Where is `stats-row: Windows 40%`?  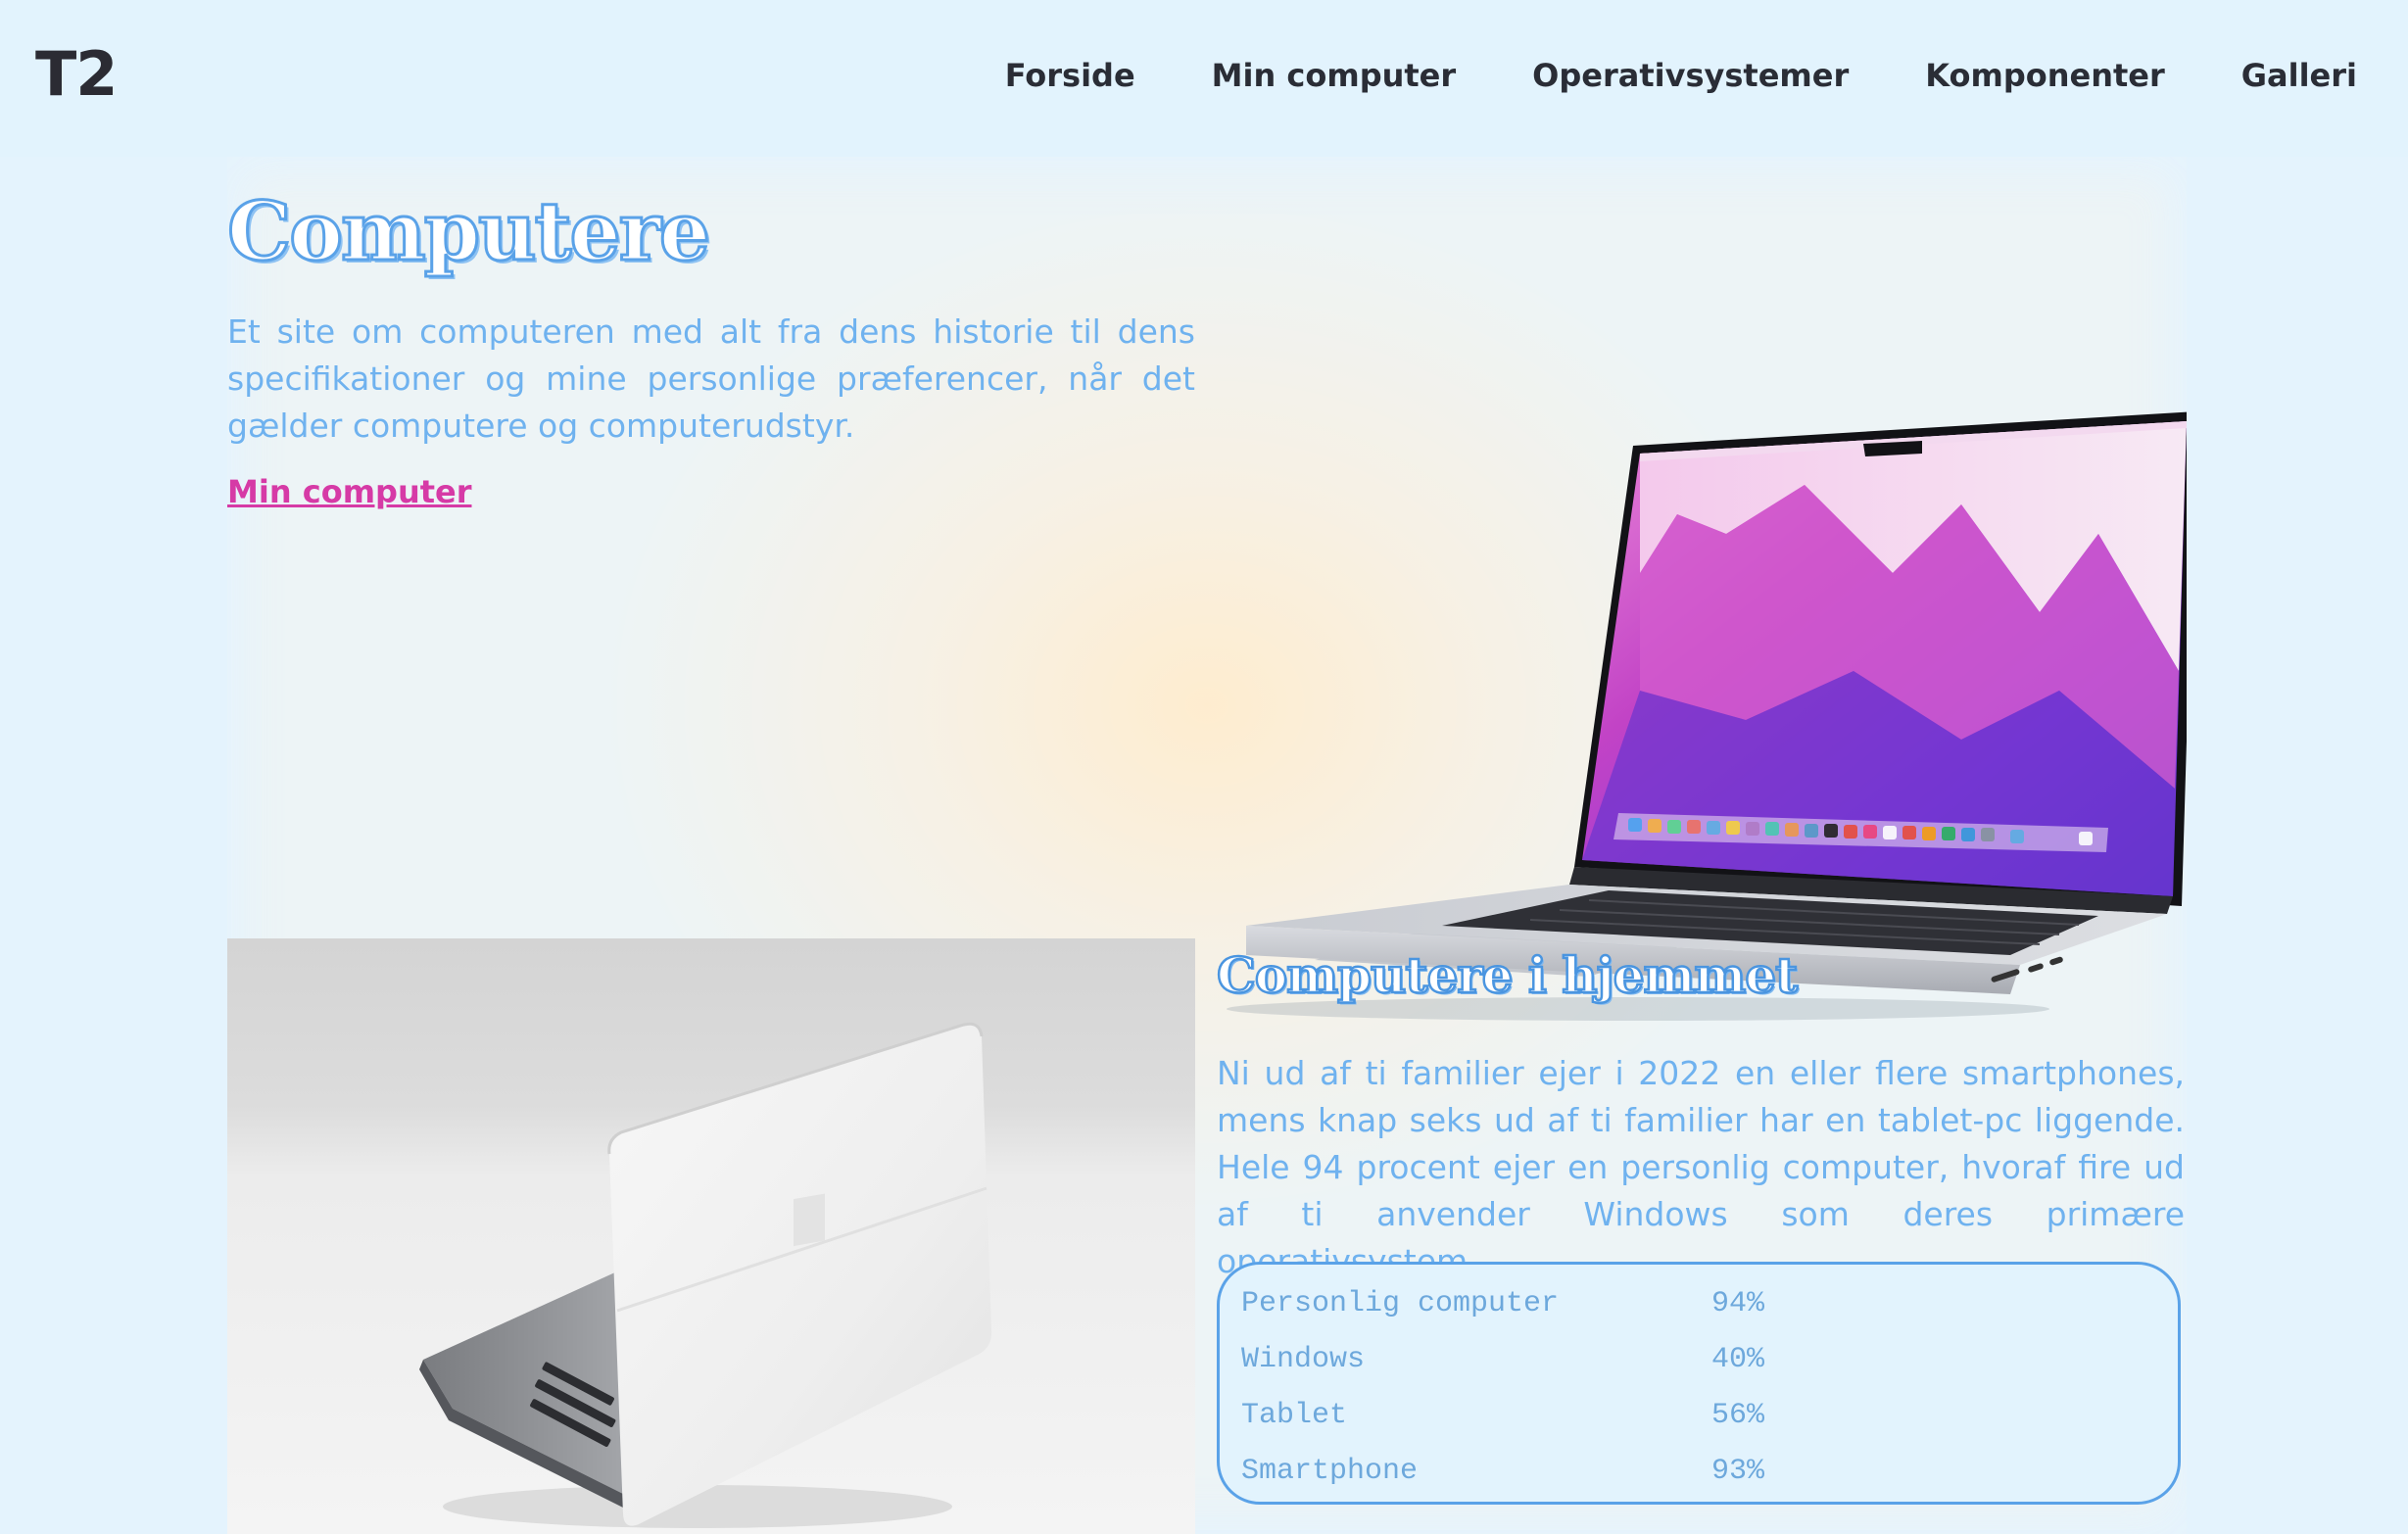 stats-row: Windows 40% is located at coordinates (1535, 1359).